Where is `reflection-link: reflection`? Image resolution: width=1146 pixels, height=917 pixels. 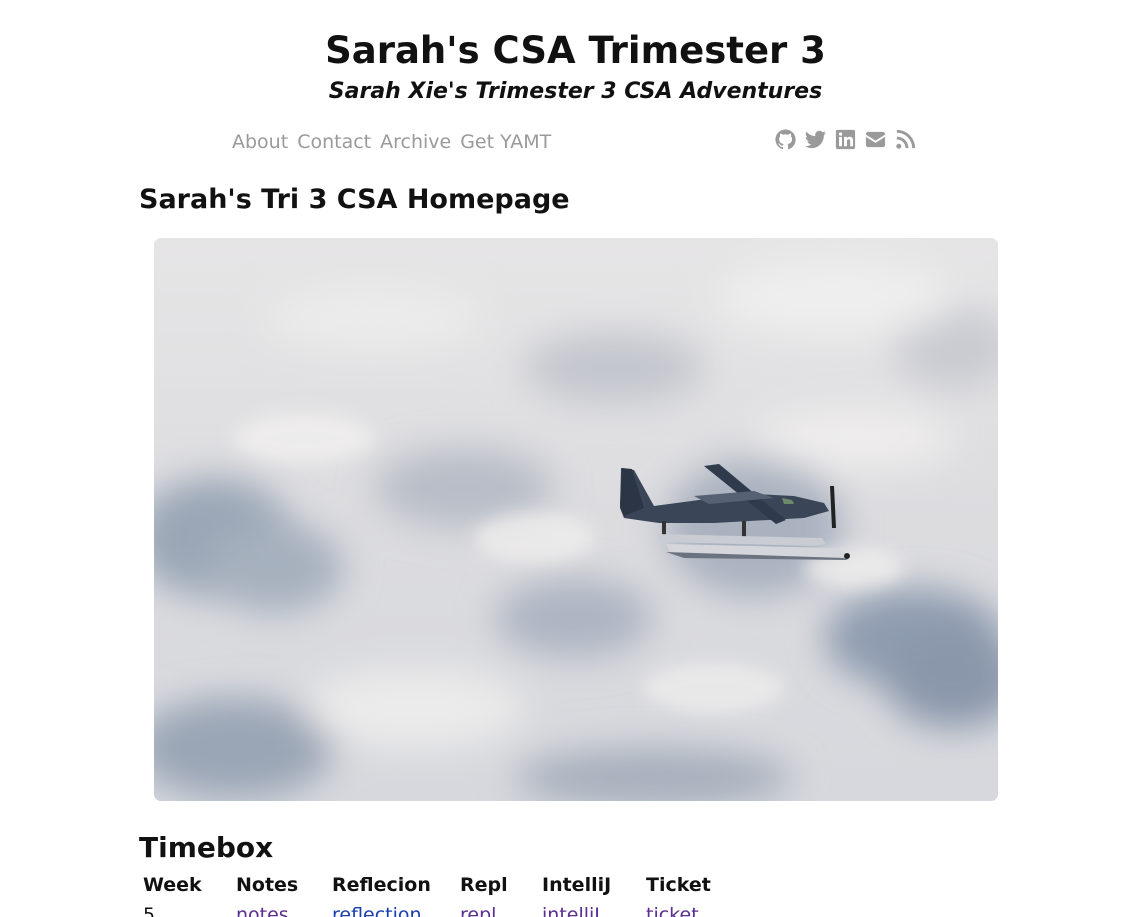
reflection-link: reflection is located at coordinates (377, 910).